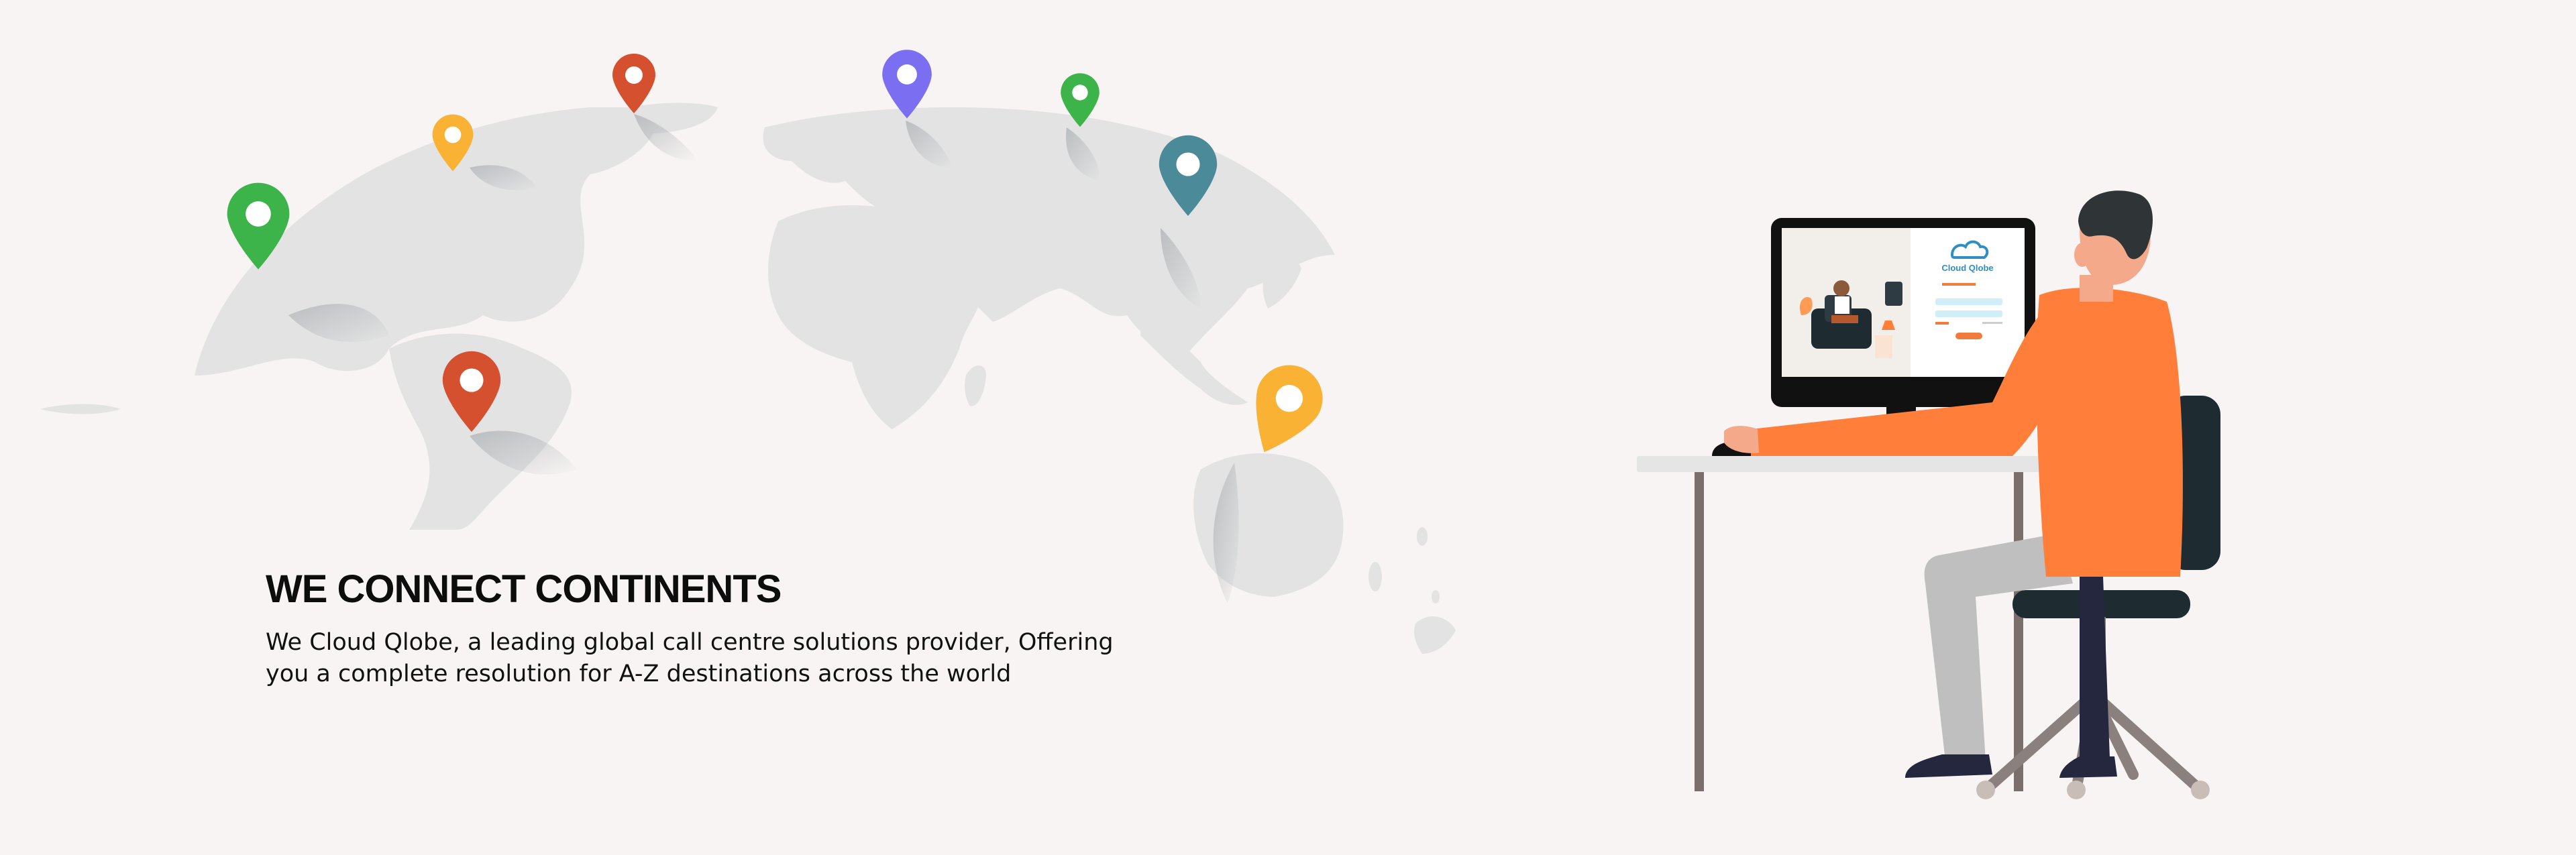 The height and width of the screenshot is (855, 2576). What do you see at coordinates (975, 385) in the screenshot?
I see `madagascar` at bounding box center [975, 385].